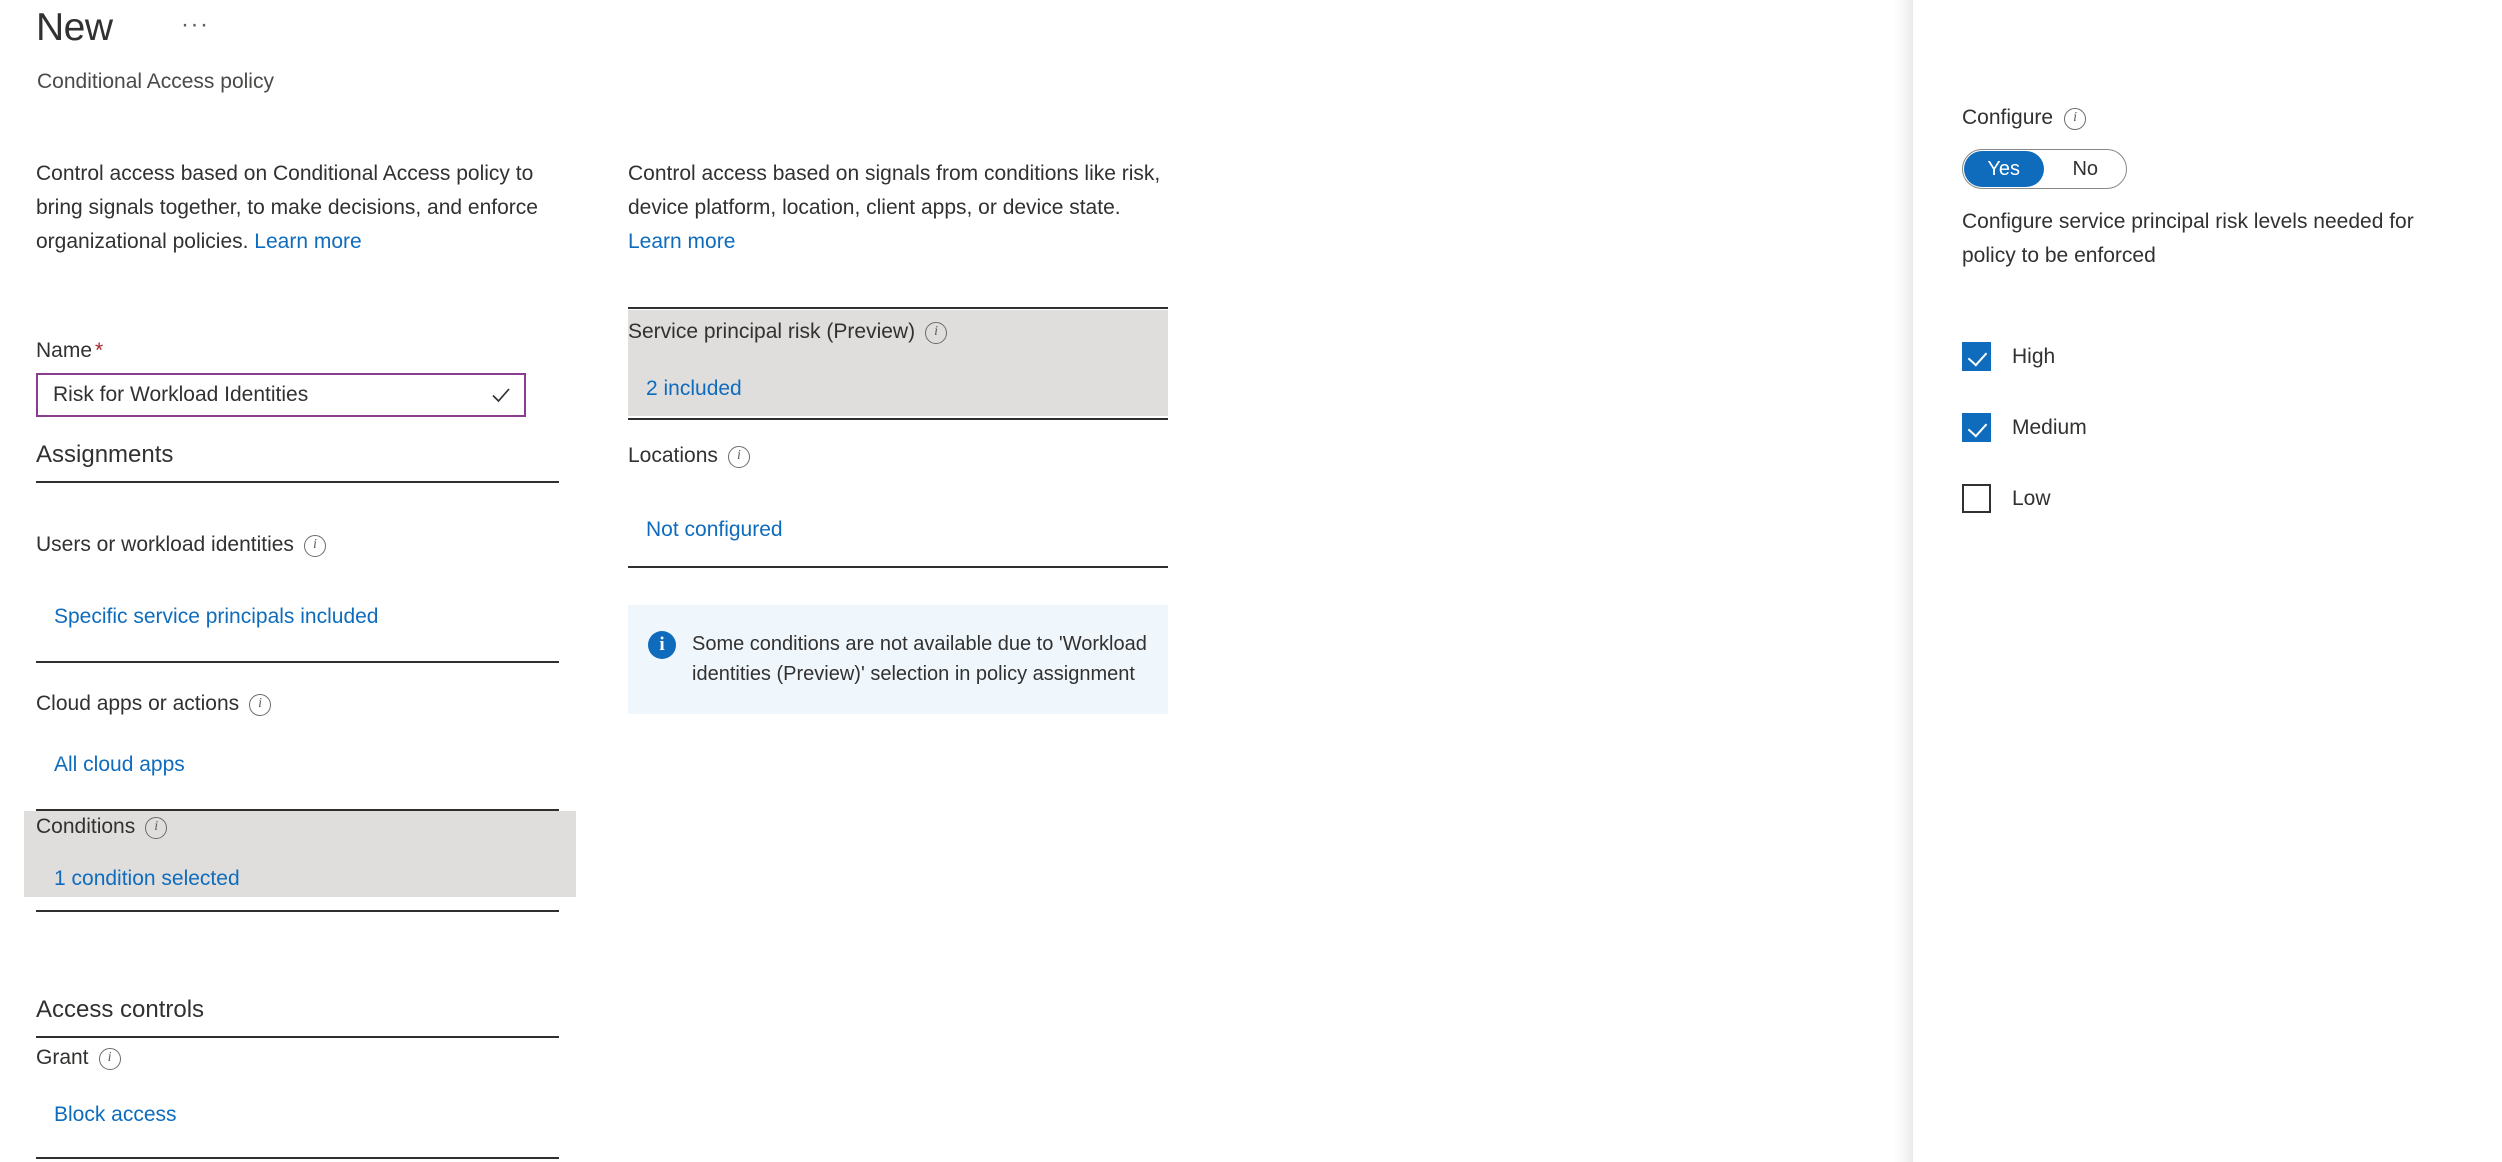  I want to click on conditions-label-text: Conditions, so click(86, 826).